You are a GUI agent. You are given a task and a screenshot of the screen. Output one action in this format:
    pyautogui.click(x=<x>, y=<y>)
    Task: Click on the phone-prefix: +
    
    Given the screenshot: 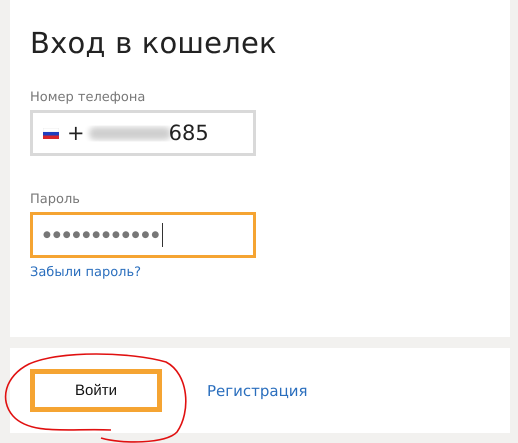 What is the action you would take?
    pyautogui.click(x=76, y=133)
    